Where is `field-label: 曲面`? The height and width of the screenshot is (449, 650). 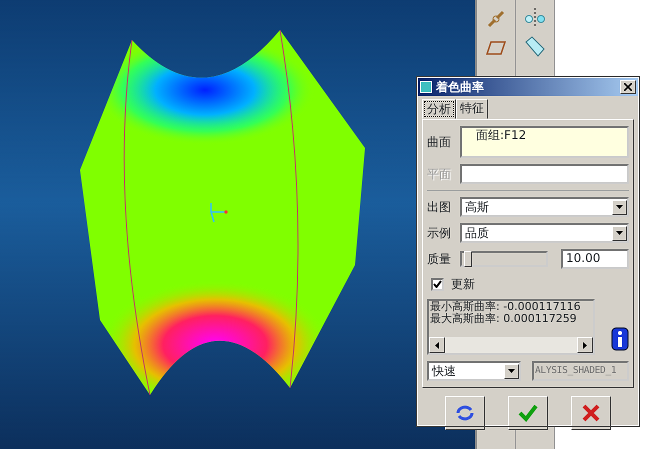
field-label: 曲面 is located at coordinates (439, 142).